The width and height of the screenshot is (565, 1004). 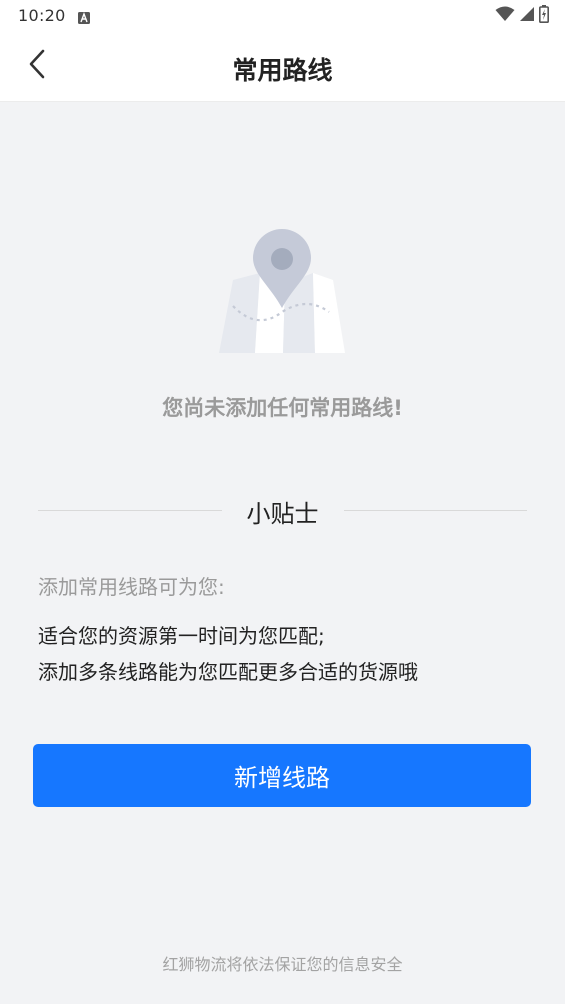 I want to click on tips-text-line: 添加多条线路能为您匹配更多合适的货源哦, so click(x=228, y=672).